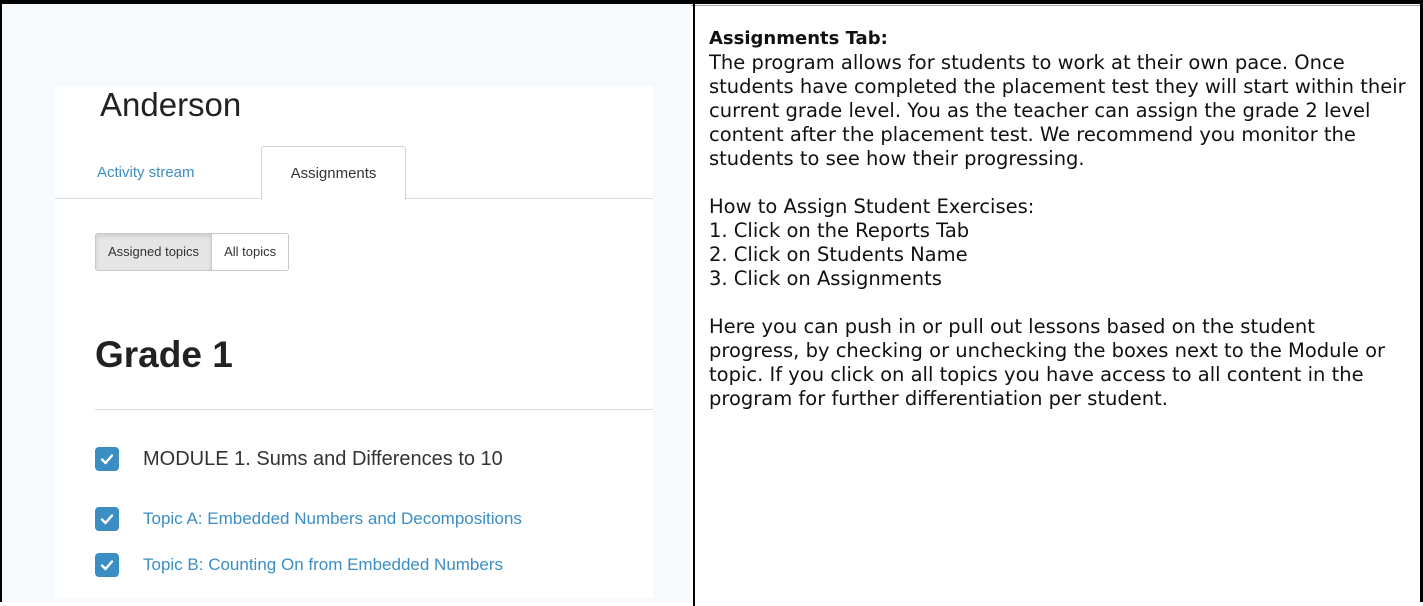 The height and width of the screenshot is (606, 1423). What do you see at coordinates (374, 409) in the screenshot?
I see `section-divider` at bounding box center [374, 409].